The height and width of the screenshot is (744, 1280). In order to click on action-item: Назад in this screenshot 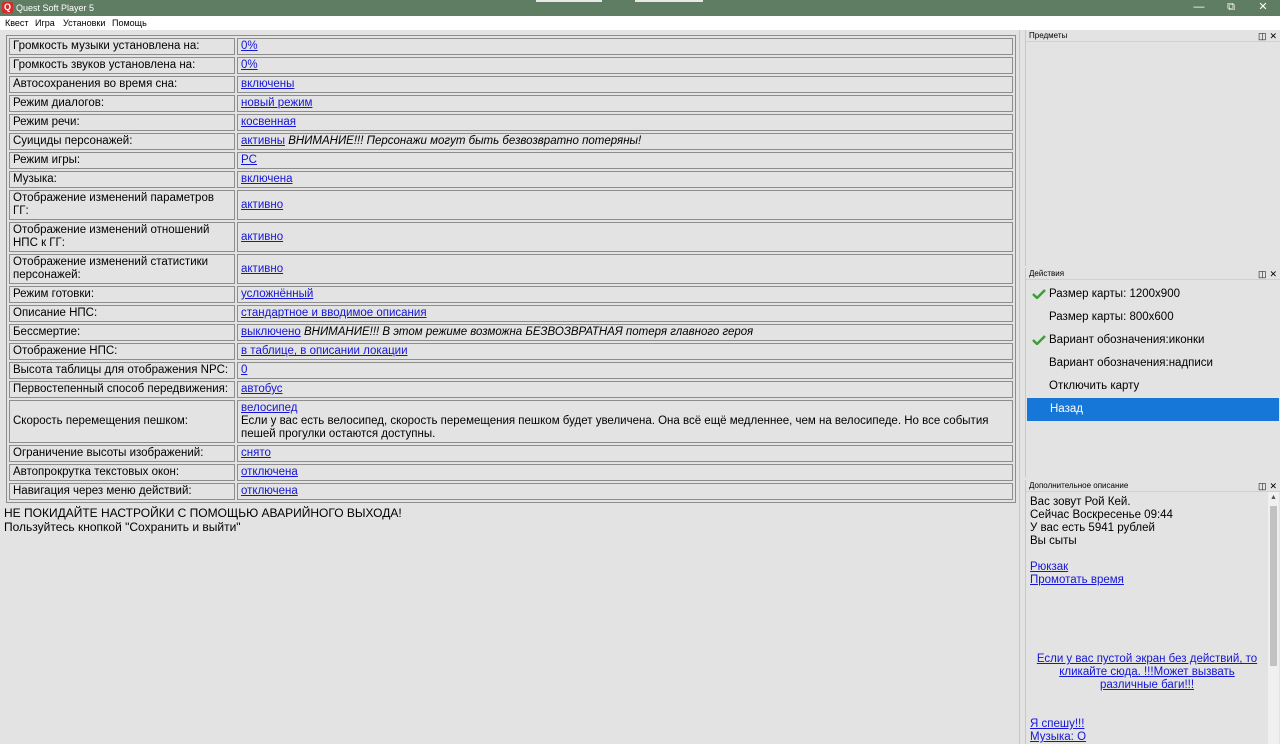, I will do `click(1153, 409)`.